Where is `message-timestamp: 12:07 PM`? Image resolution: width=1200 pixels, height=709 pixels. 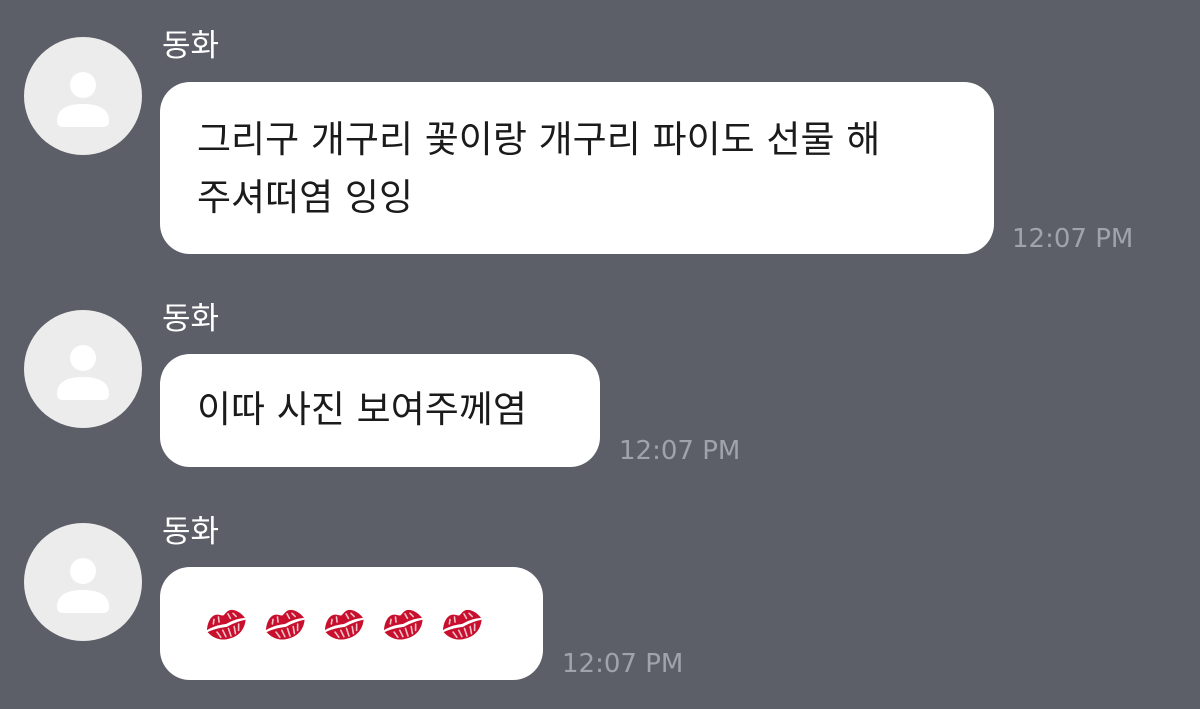 message-timestamp: 12:07 PM is located at coordinates (623, 664).